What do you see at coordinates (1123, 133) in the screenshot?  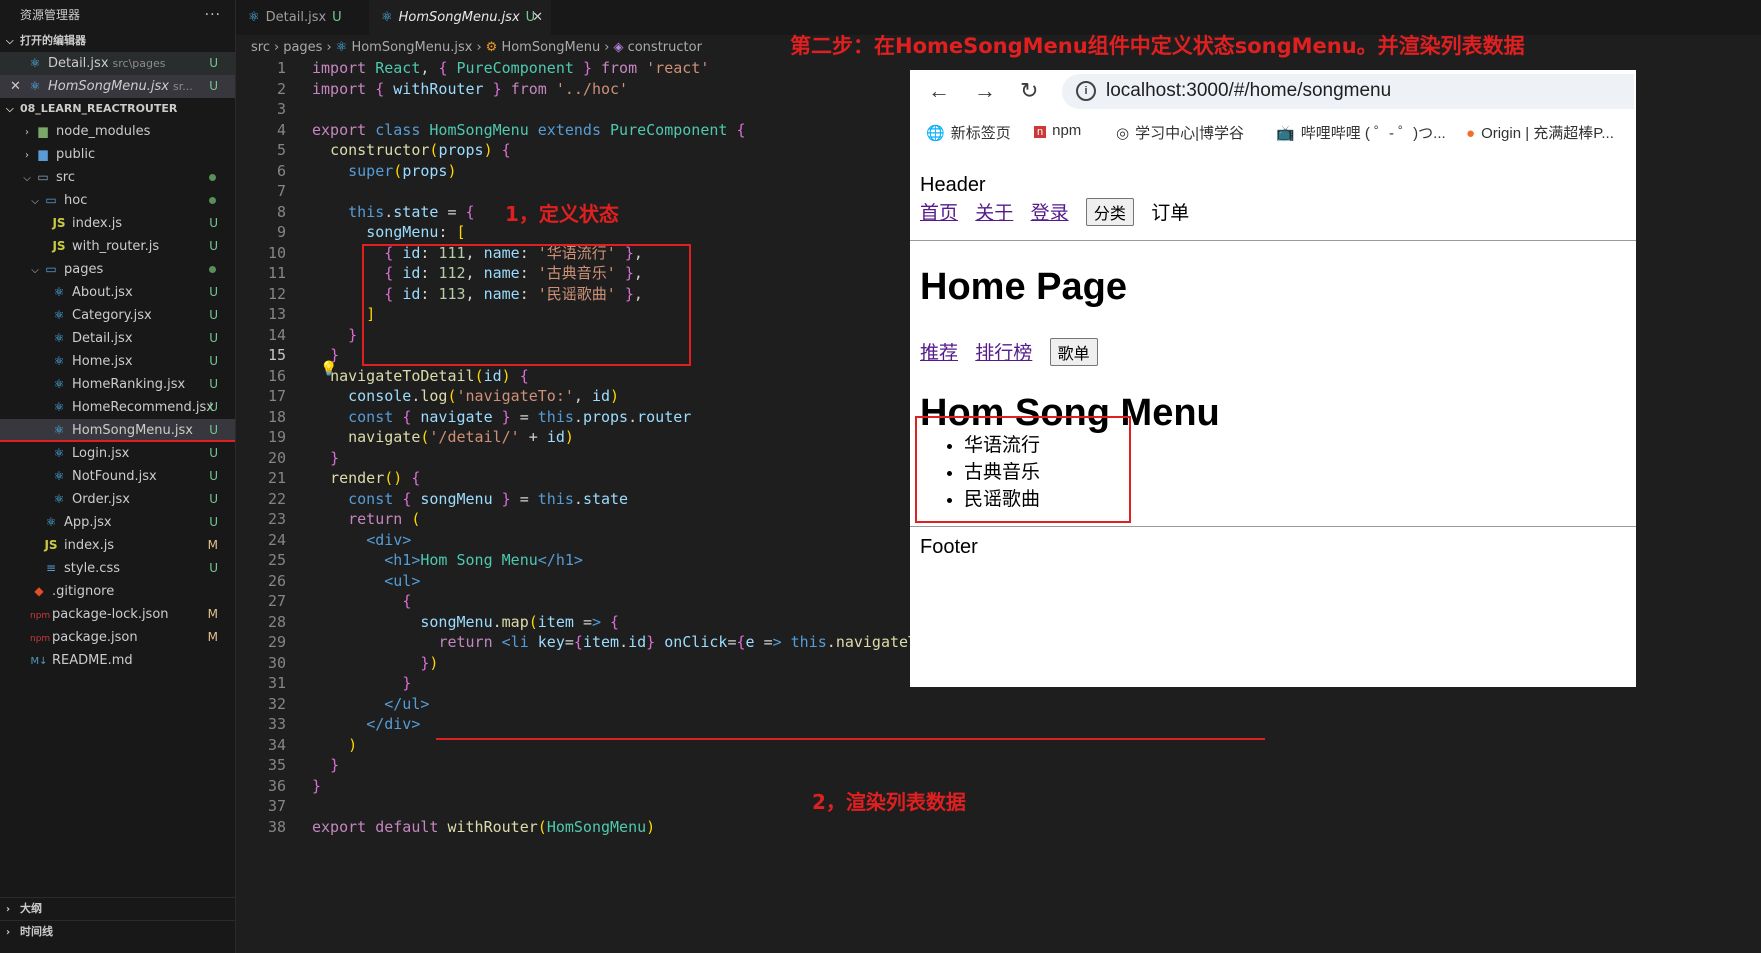 I see `learning-icon: ◎` at bounding box center [1123, 133].